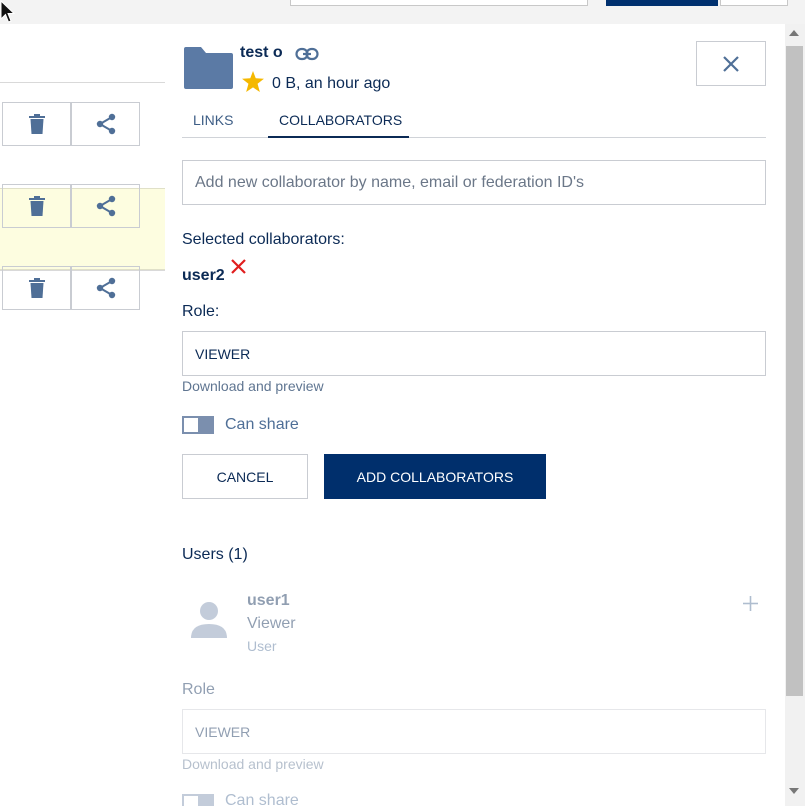 The height and width of the screenshot is (806, 805). I want to click on folder-icon, so click(208, 68).